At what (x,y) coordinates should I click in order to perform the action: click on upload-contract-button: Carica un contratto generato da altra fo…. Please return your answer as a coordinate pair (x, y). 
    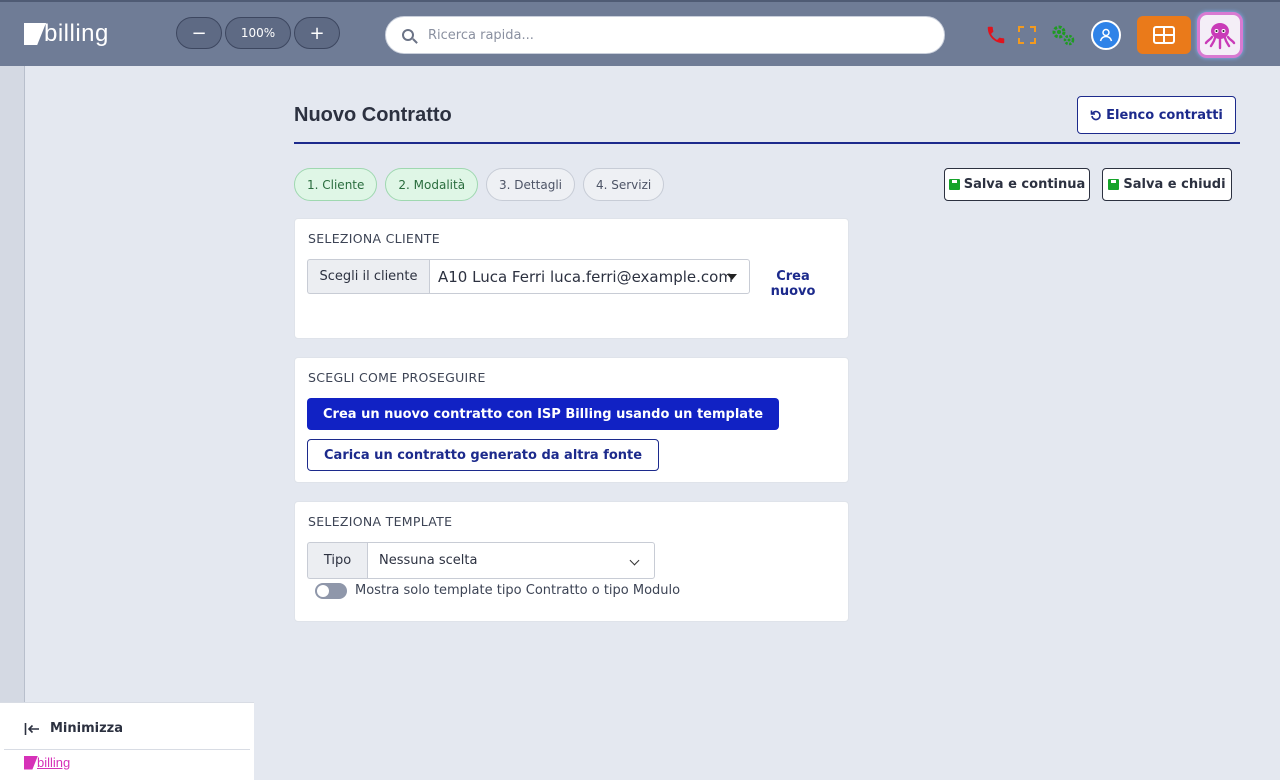
    Looking at the image, I should click on (483, 455).